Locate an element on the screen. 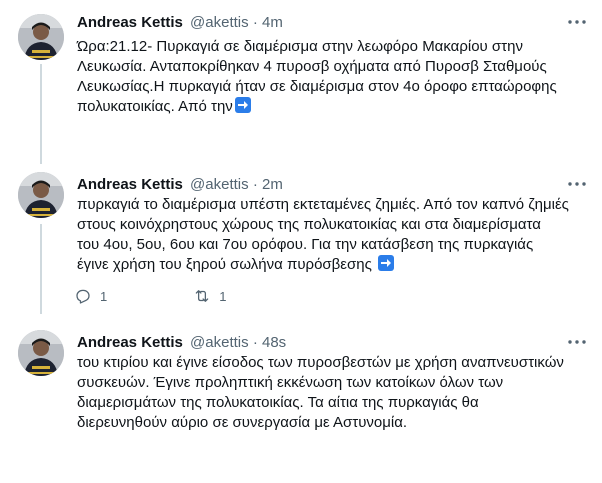 The height and width of the screenshot is (483, 602). tweet-line: πολυκατοικίας. Από την is located at coordinates (334, 107).